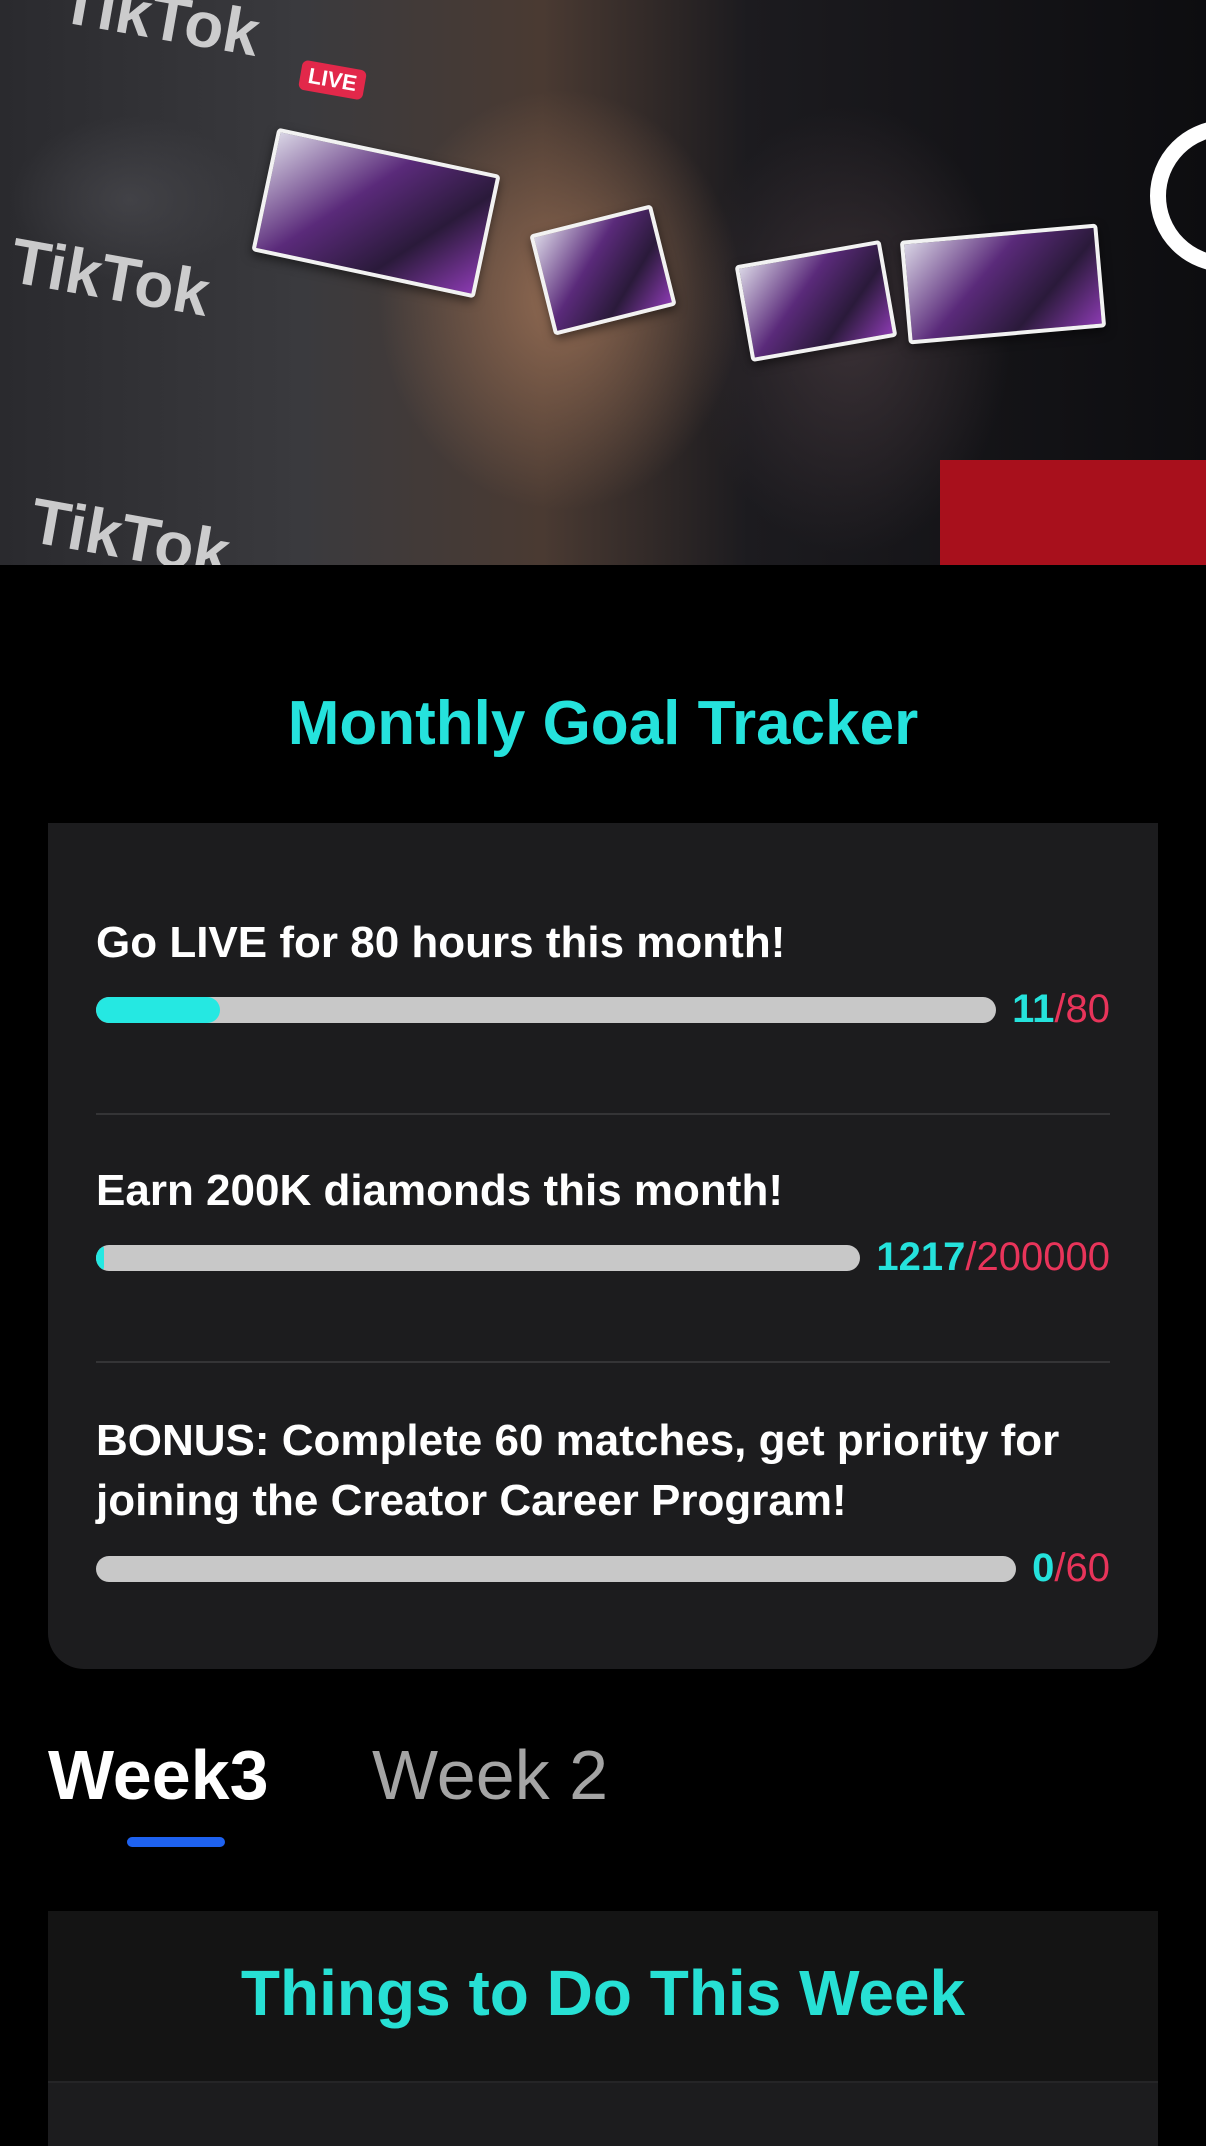  What do you see at coordinates (603, 2113) in the screenshot?
I see `things-to-do-list` at bounding box center [603, 2113].